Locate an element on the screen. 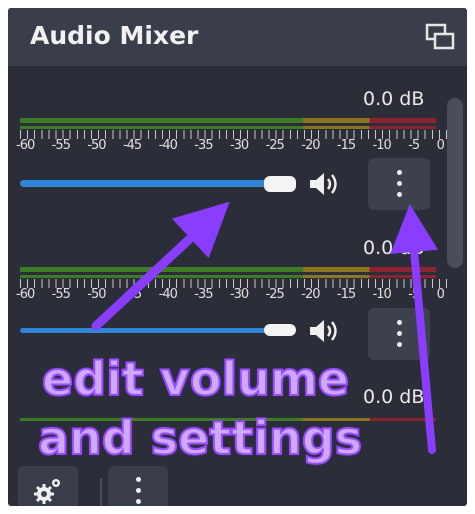 The image size is (475, 514). annotation-line-2: and settings is located at coordinates (200, 438).